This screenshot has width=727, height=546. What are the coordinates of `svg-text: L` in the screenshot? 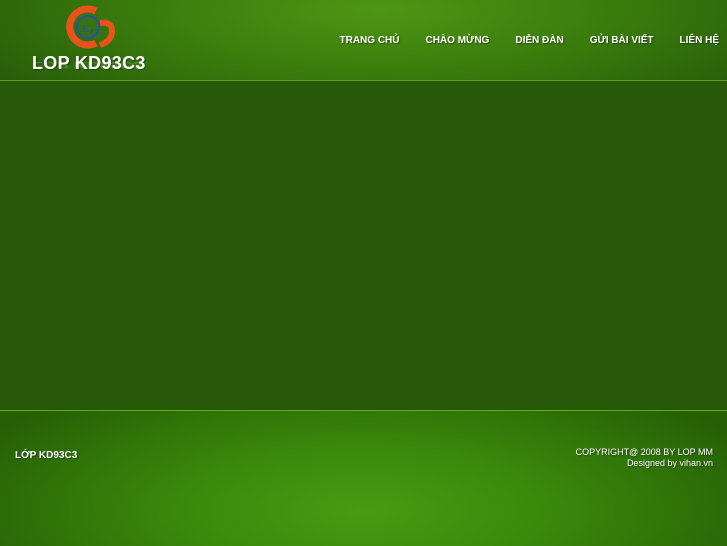 It's located at (85, 29).